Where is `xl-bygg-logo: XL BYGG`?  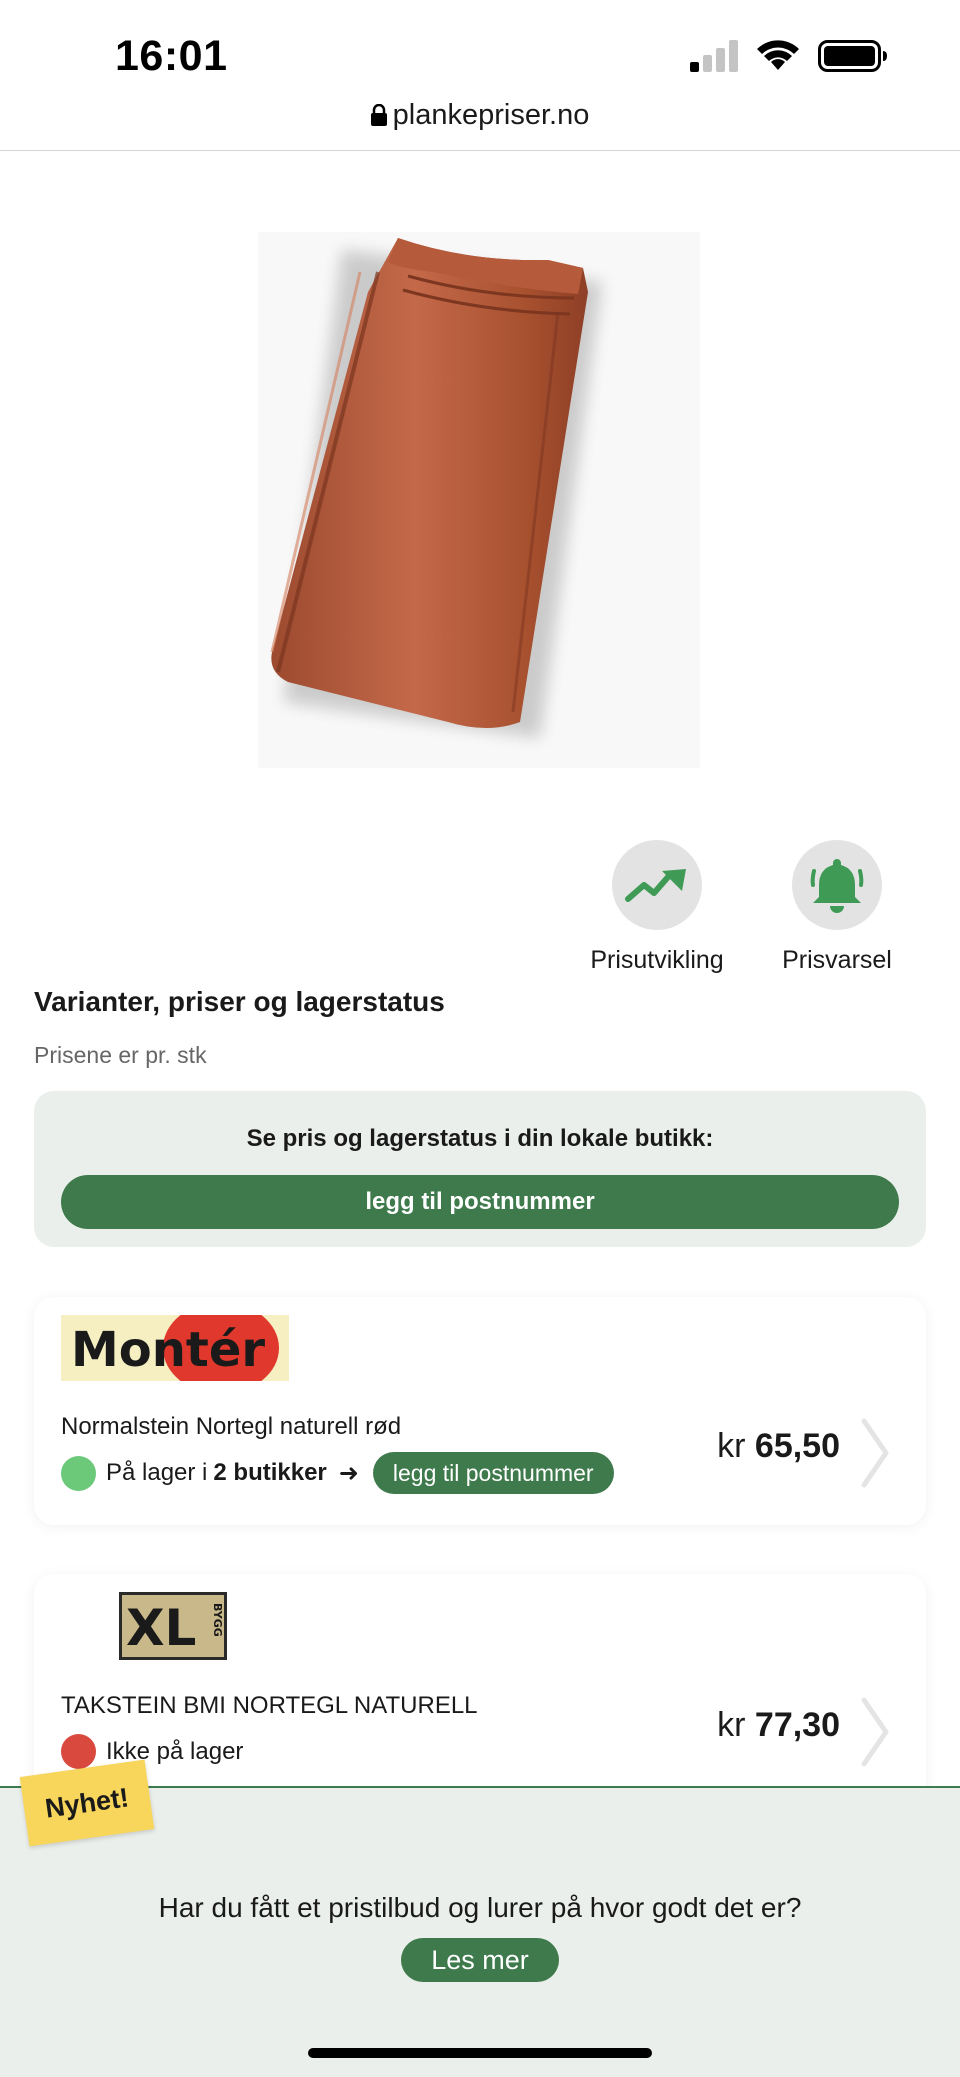 xl-bygg-logo: XL BYGG is located at coordinates (173, 1626).